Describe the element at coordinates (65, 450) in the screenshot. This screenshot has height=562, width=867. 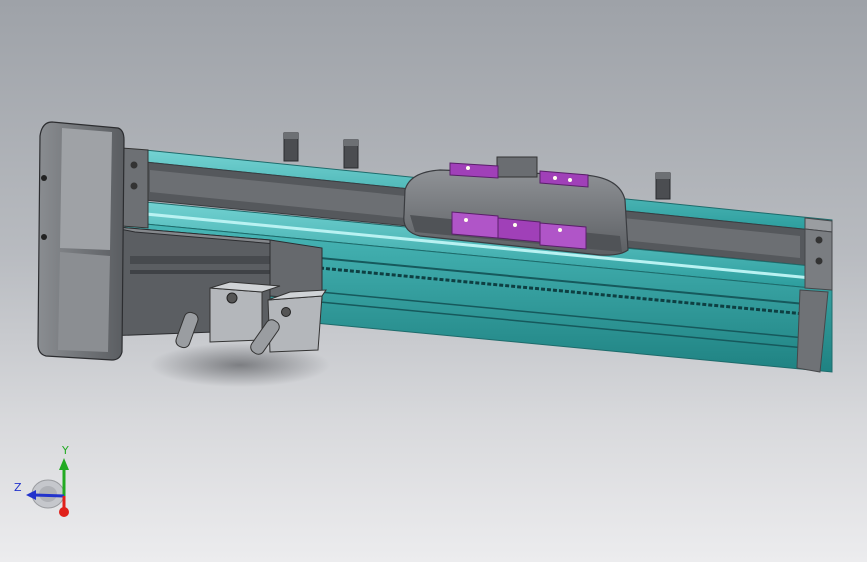
I see `y-axis-label: Y` at that location.